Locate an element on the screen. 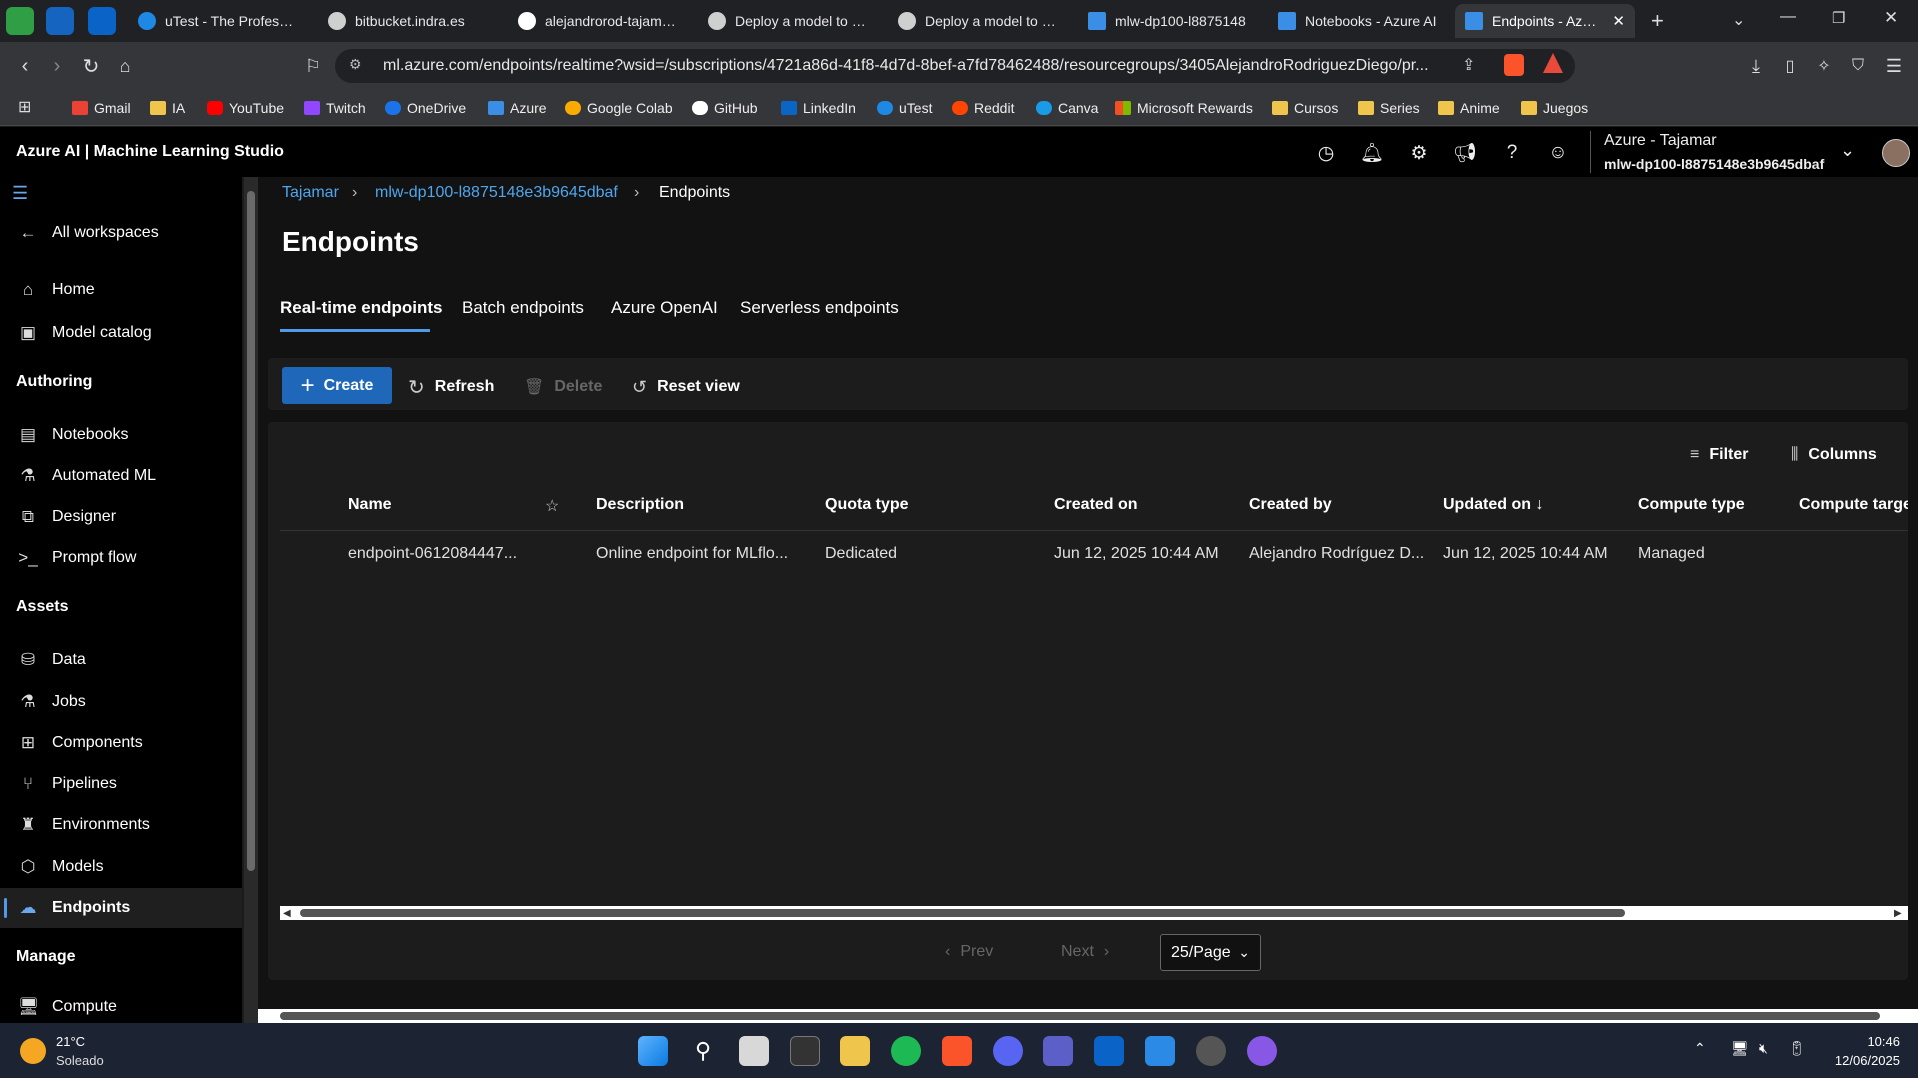 Image resolution: width=1918 pixels, height=1078 pixels. settings-gear-icon: ⚙ is located at coordinates (1419, 153).